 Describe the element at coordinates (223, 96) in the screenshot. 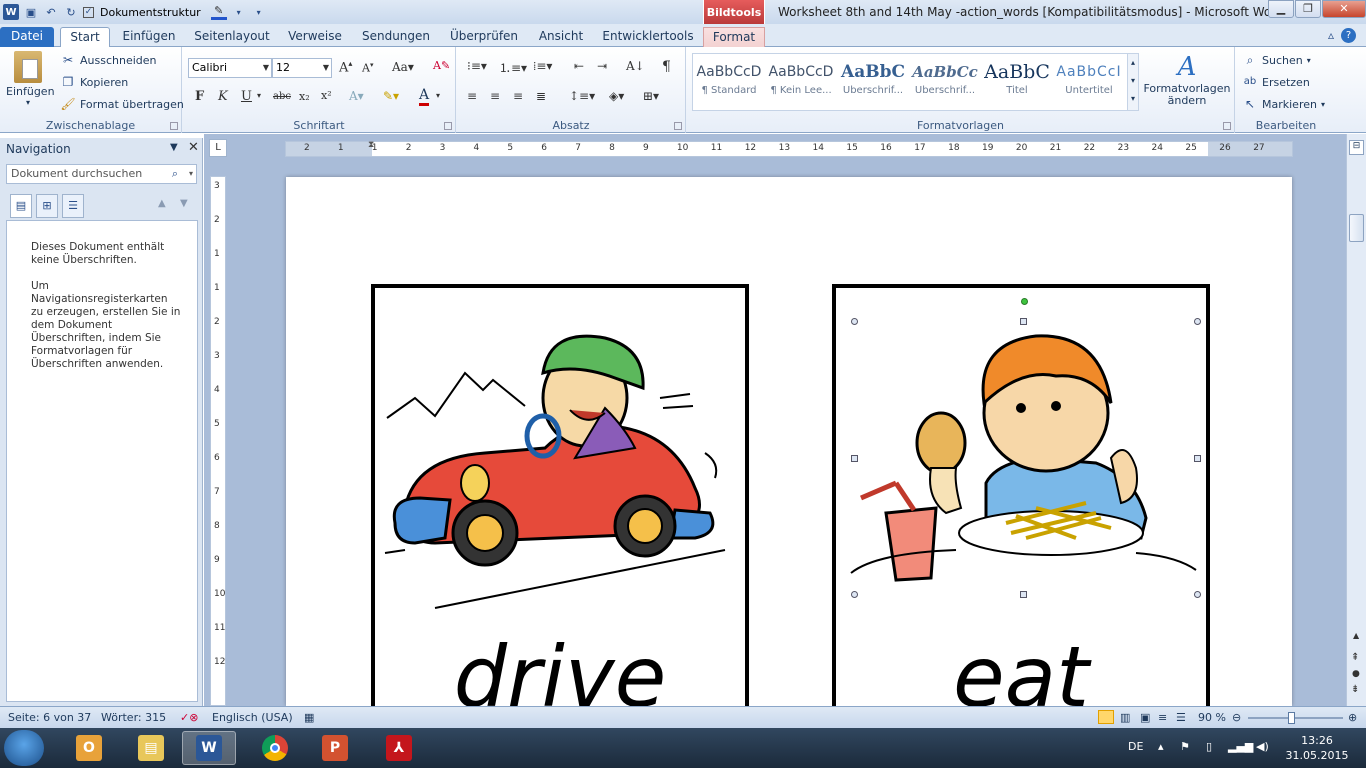

I see `italic-button: K` at that location.